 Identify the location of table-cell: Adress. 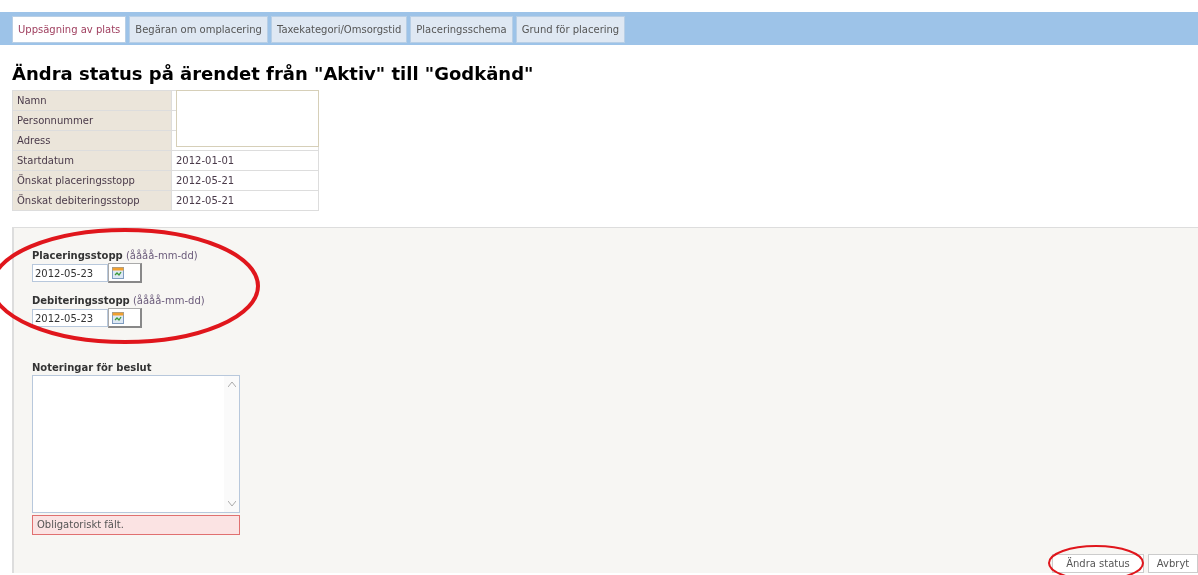
(92, 140).